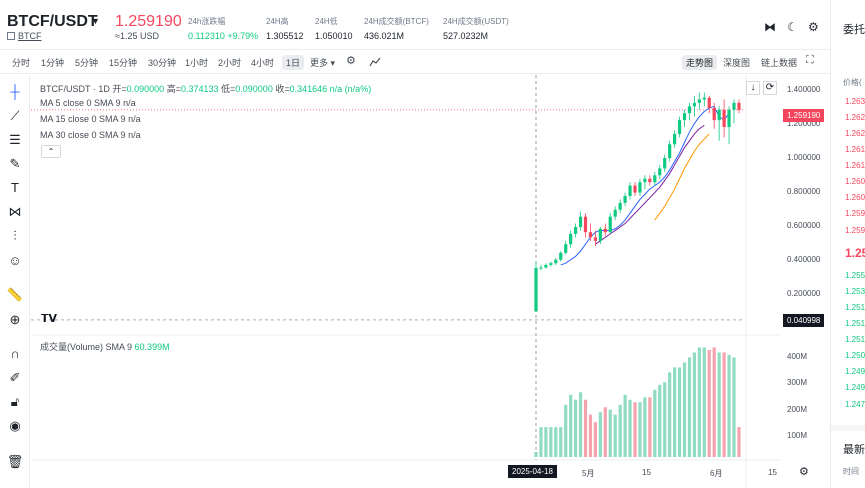 Image resolution: width=865 pixels, height=488 pixels. I want to click on lock-icon: 🔓︎, so click(15, 402).